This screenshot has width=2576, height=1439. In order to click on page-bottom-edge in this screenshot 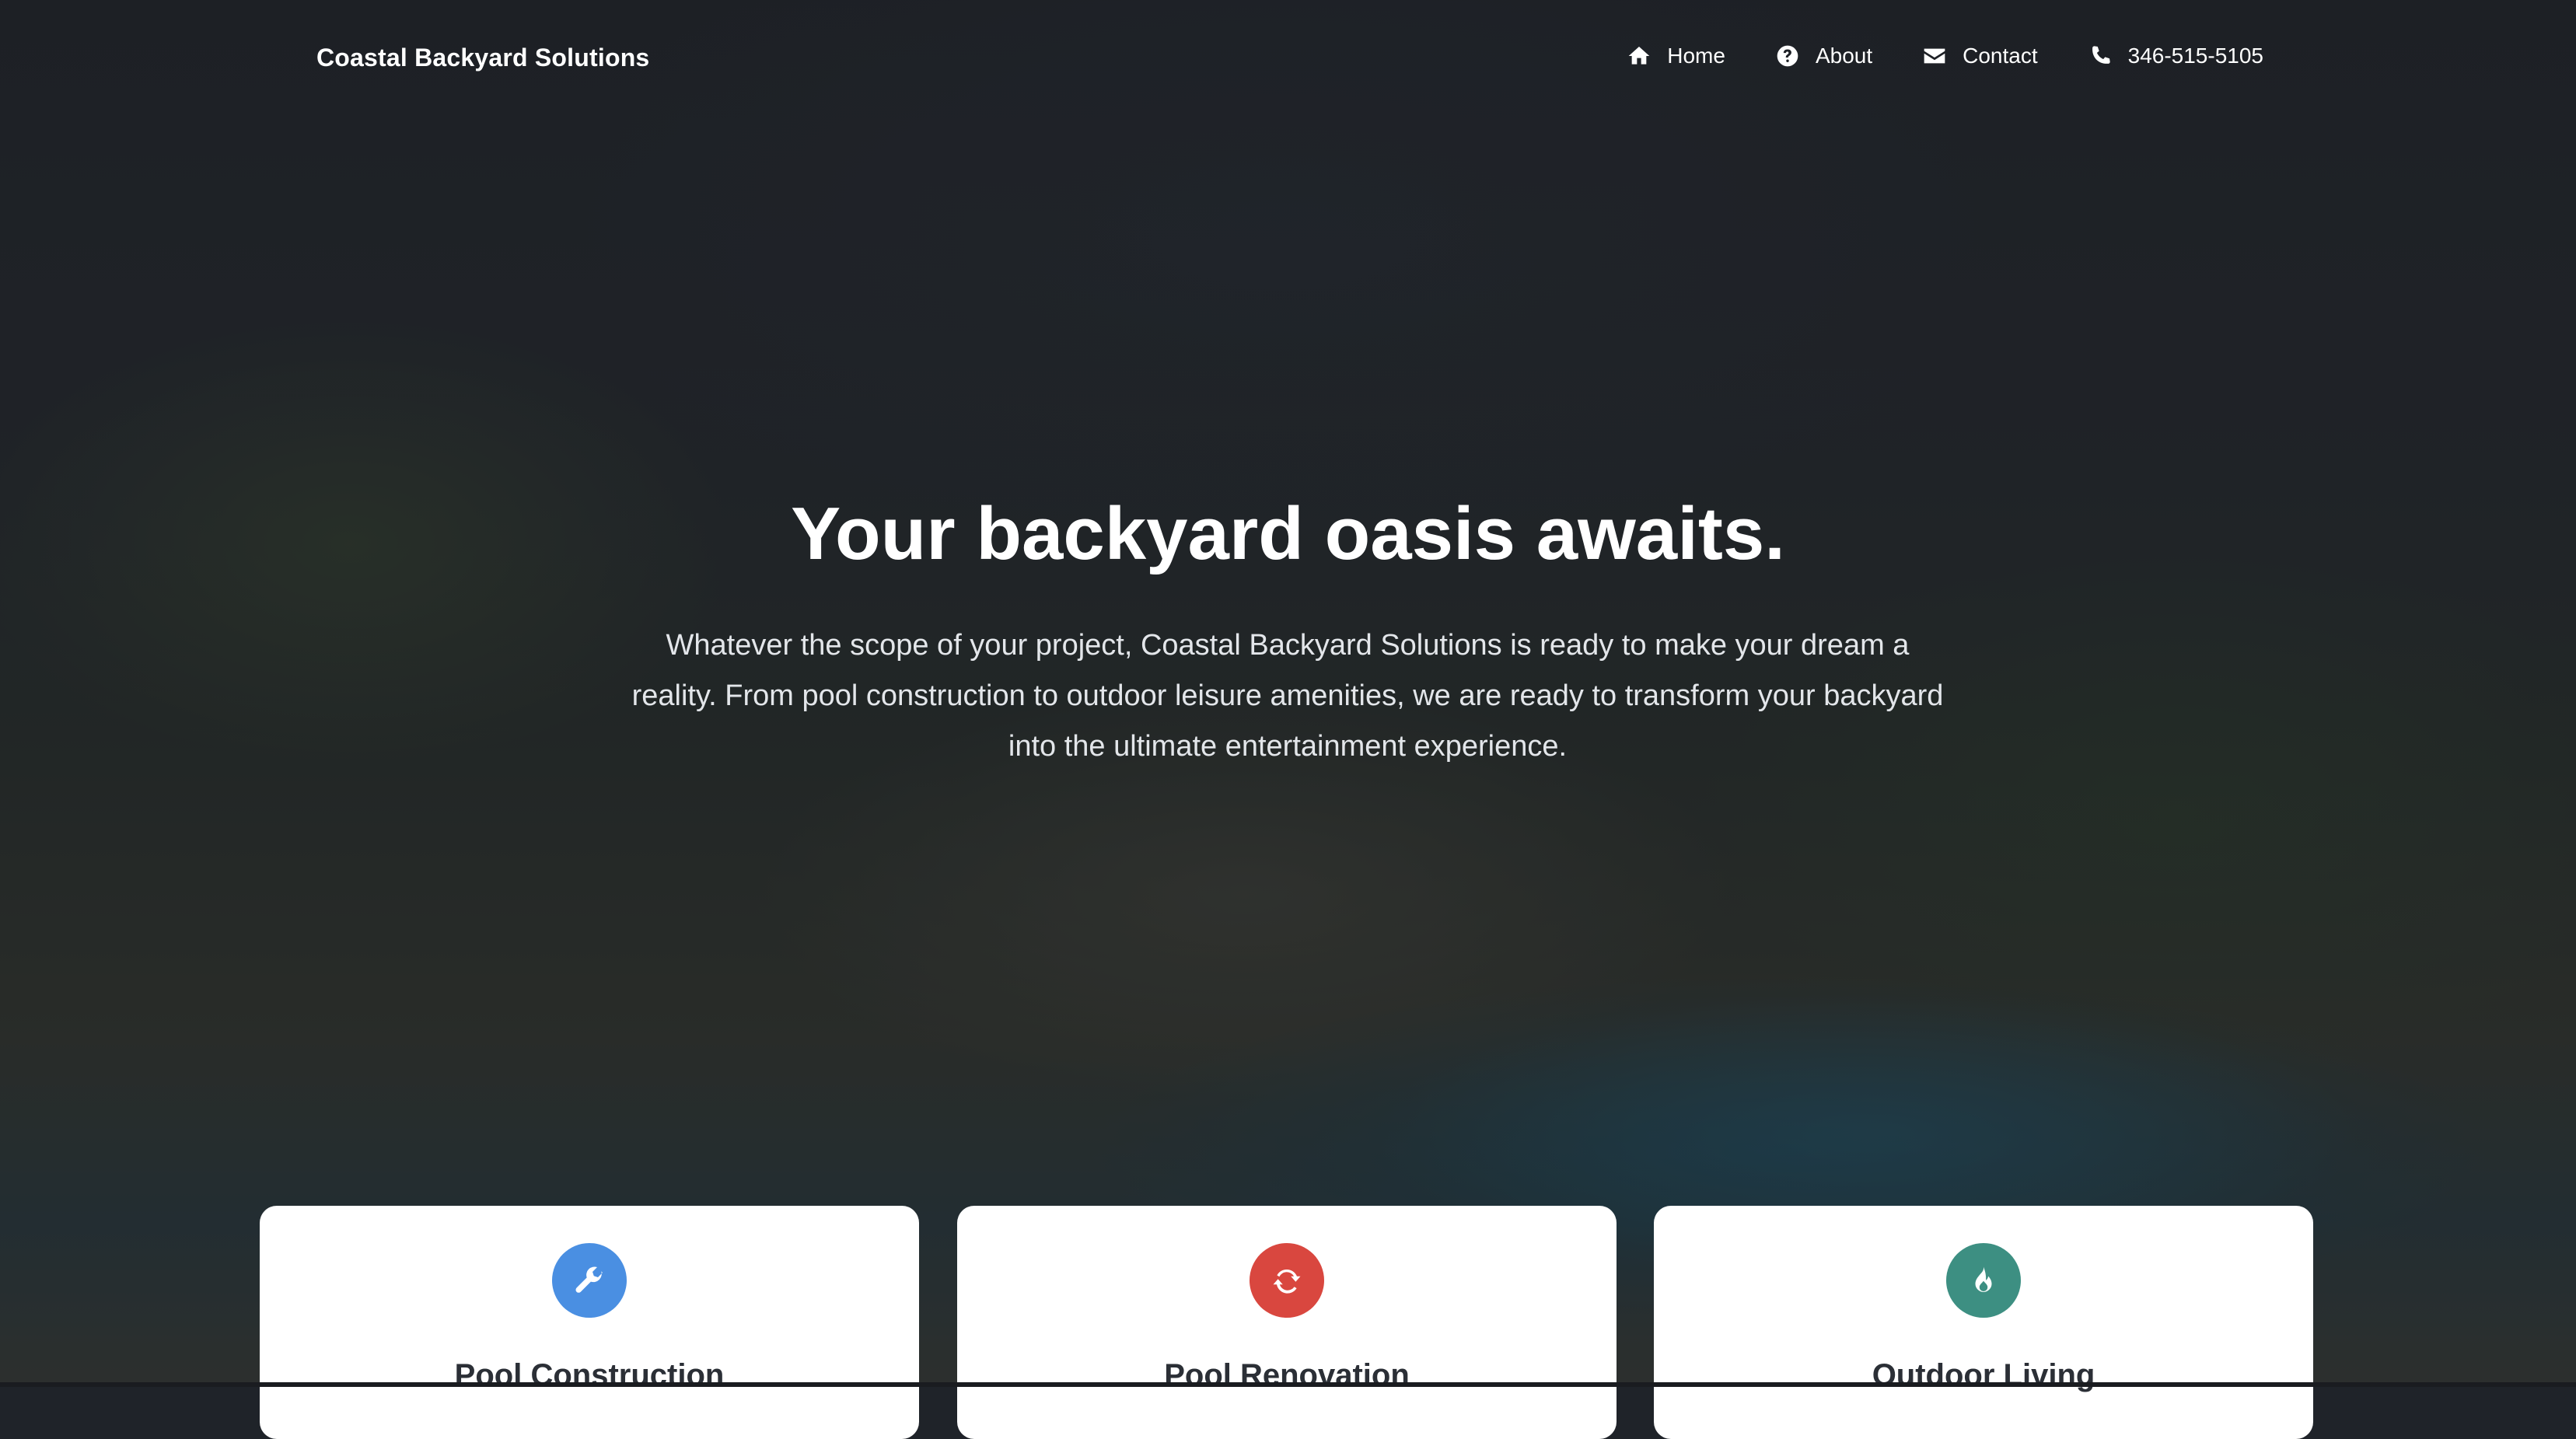, I will do `click(1288, 1384)`.